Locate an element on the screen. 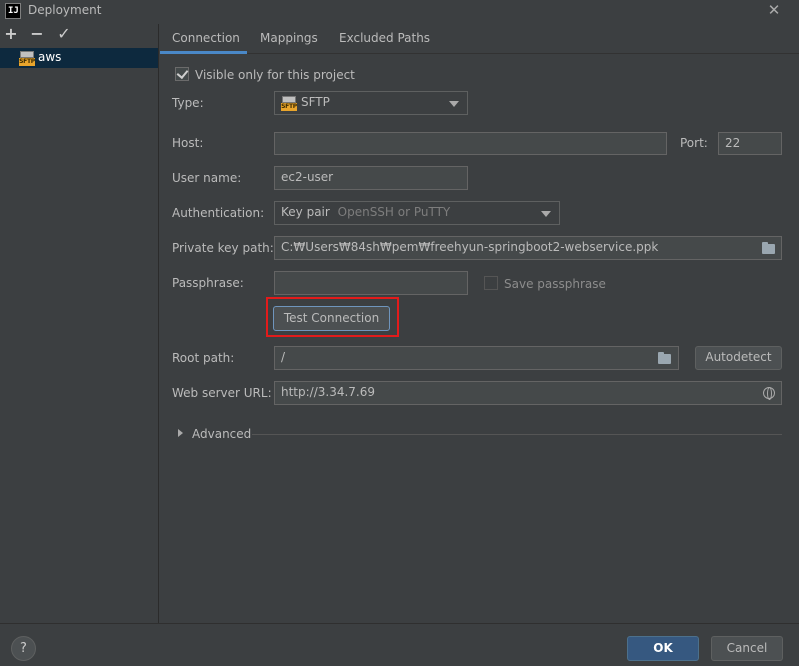 The width and height of the screenshot is (799, 666). root-path-value: / is located at coordinates (283, 357).